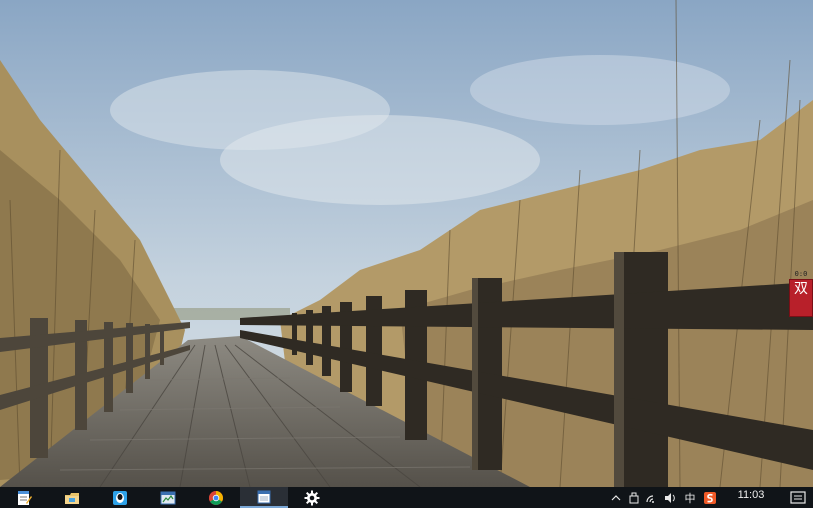 The height and width of the screenshot is (508, 813). I want to click on taskbar-app-file-explorer, so click(72, 497).